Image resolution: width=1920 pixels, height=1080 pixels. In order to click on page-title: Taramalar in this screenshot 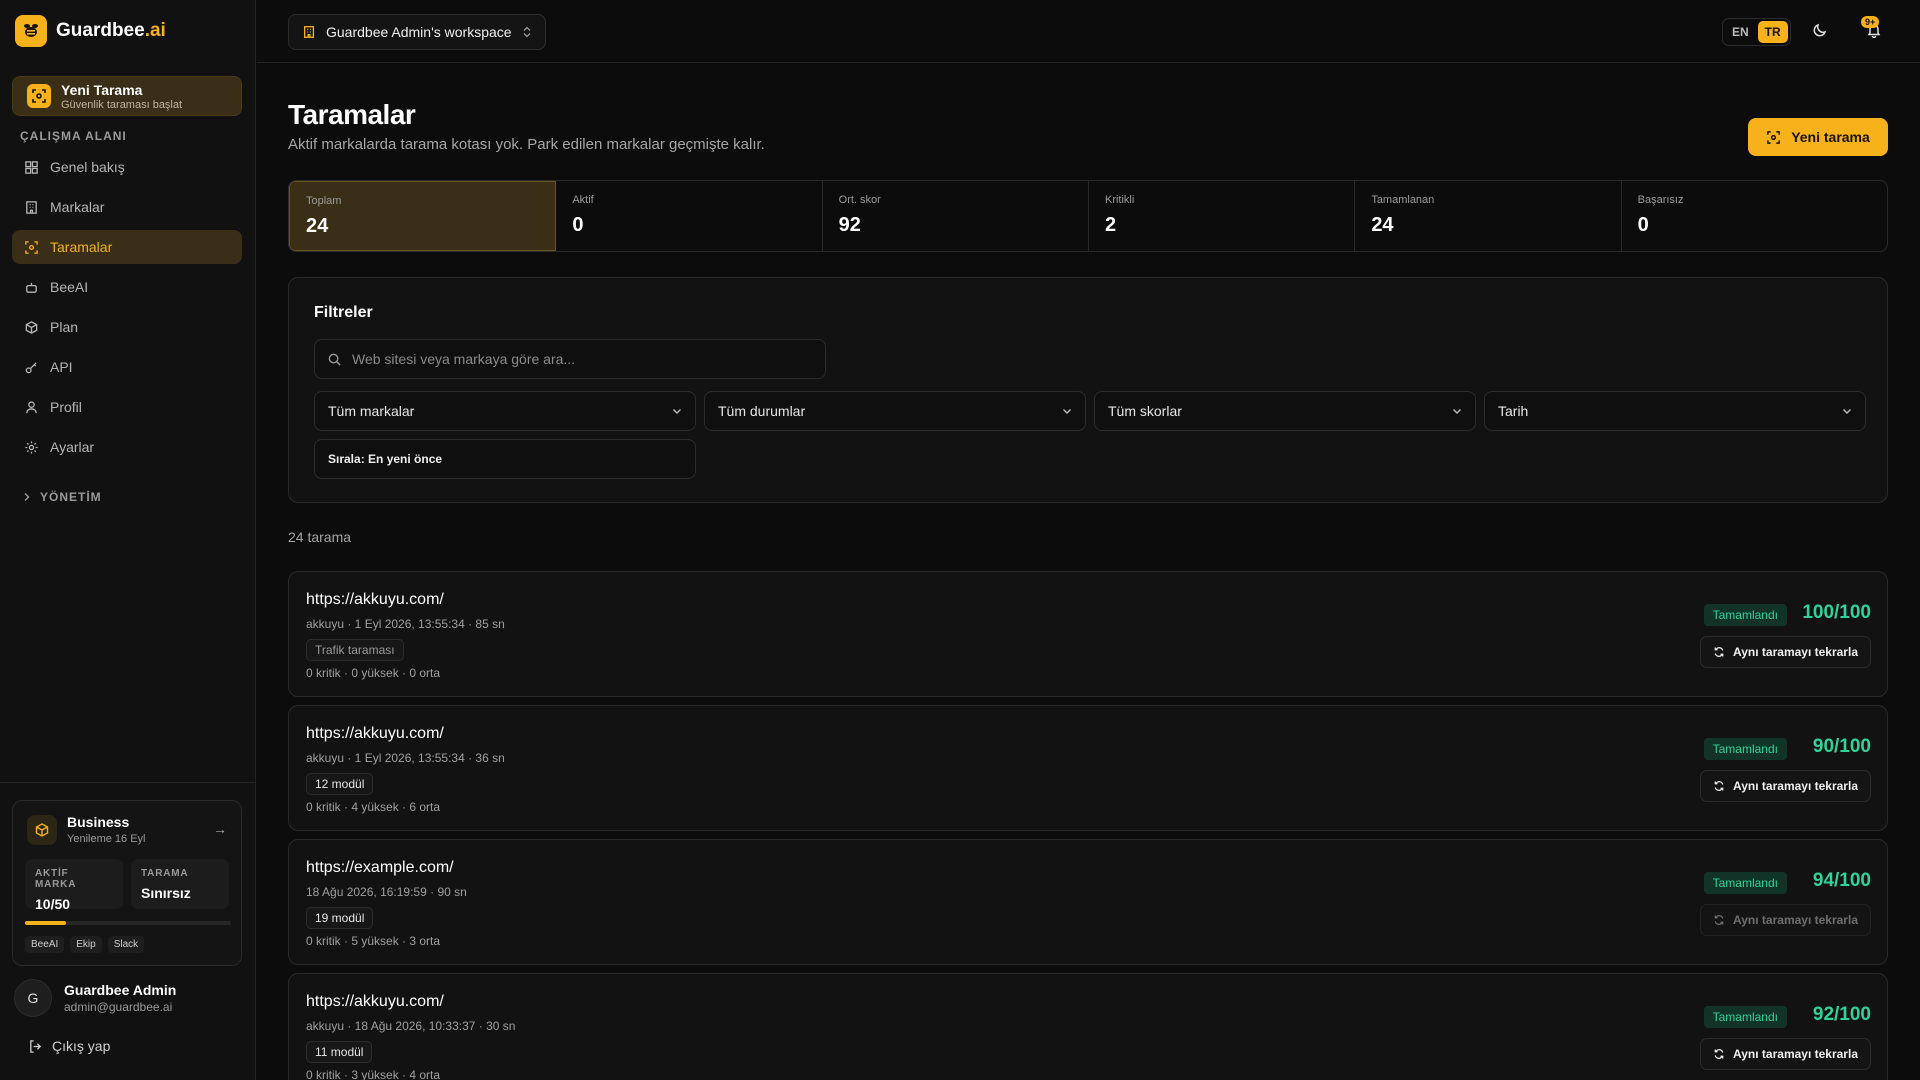, I will do `click(352, 114)`.